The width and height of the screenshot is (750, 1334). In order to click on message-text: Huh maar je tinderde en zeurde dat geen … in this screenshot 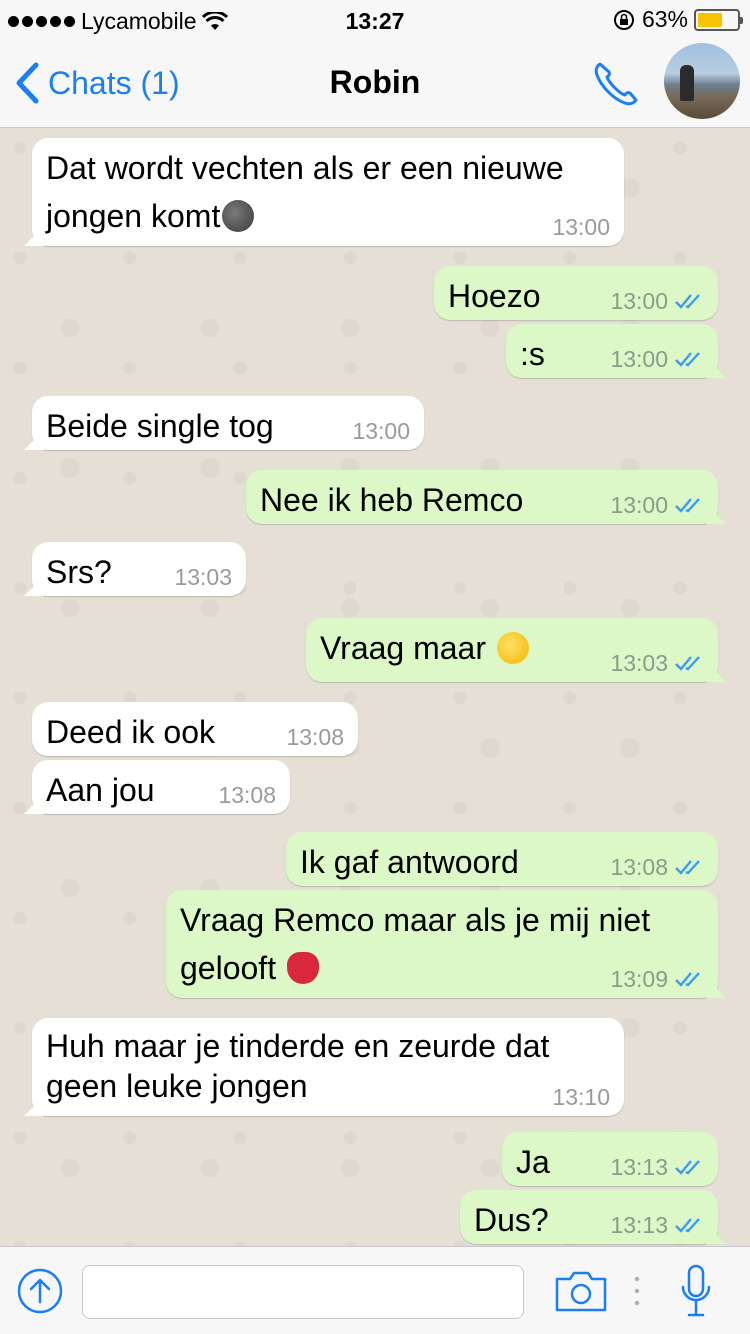, I will do `click(298, 1066)`.